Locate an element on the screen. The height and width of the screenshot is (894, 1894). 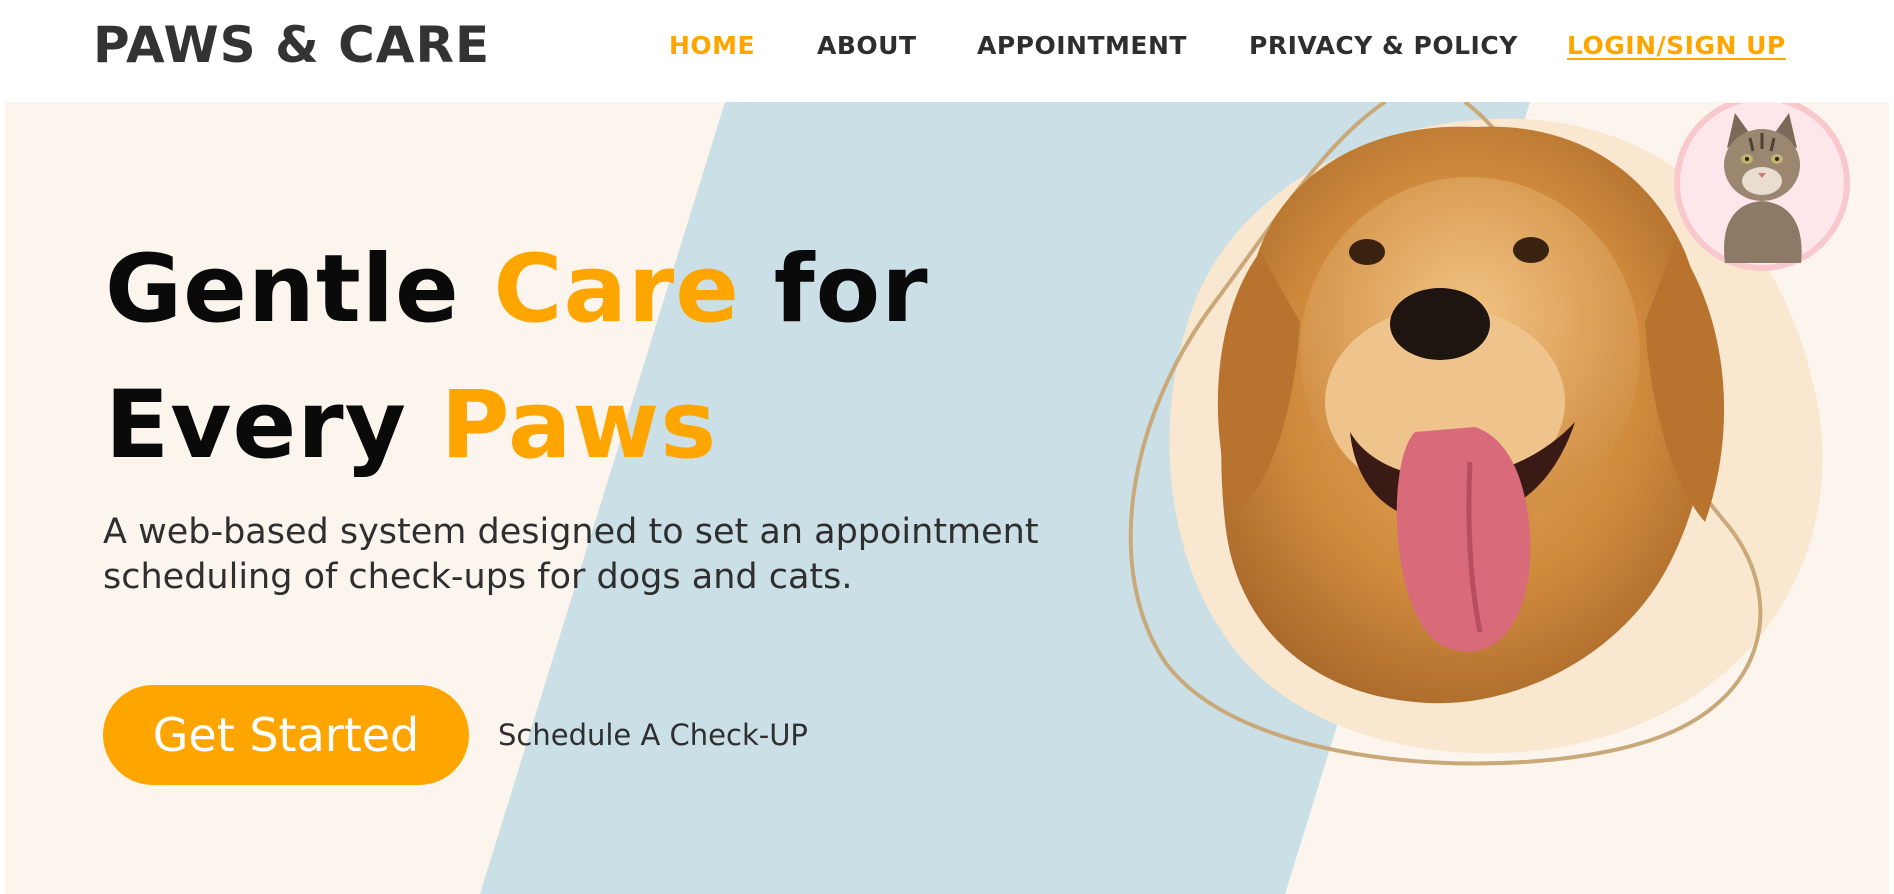
schedule-checkup-link: Schedule A Check-UP is located at coordinates (653, 735).